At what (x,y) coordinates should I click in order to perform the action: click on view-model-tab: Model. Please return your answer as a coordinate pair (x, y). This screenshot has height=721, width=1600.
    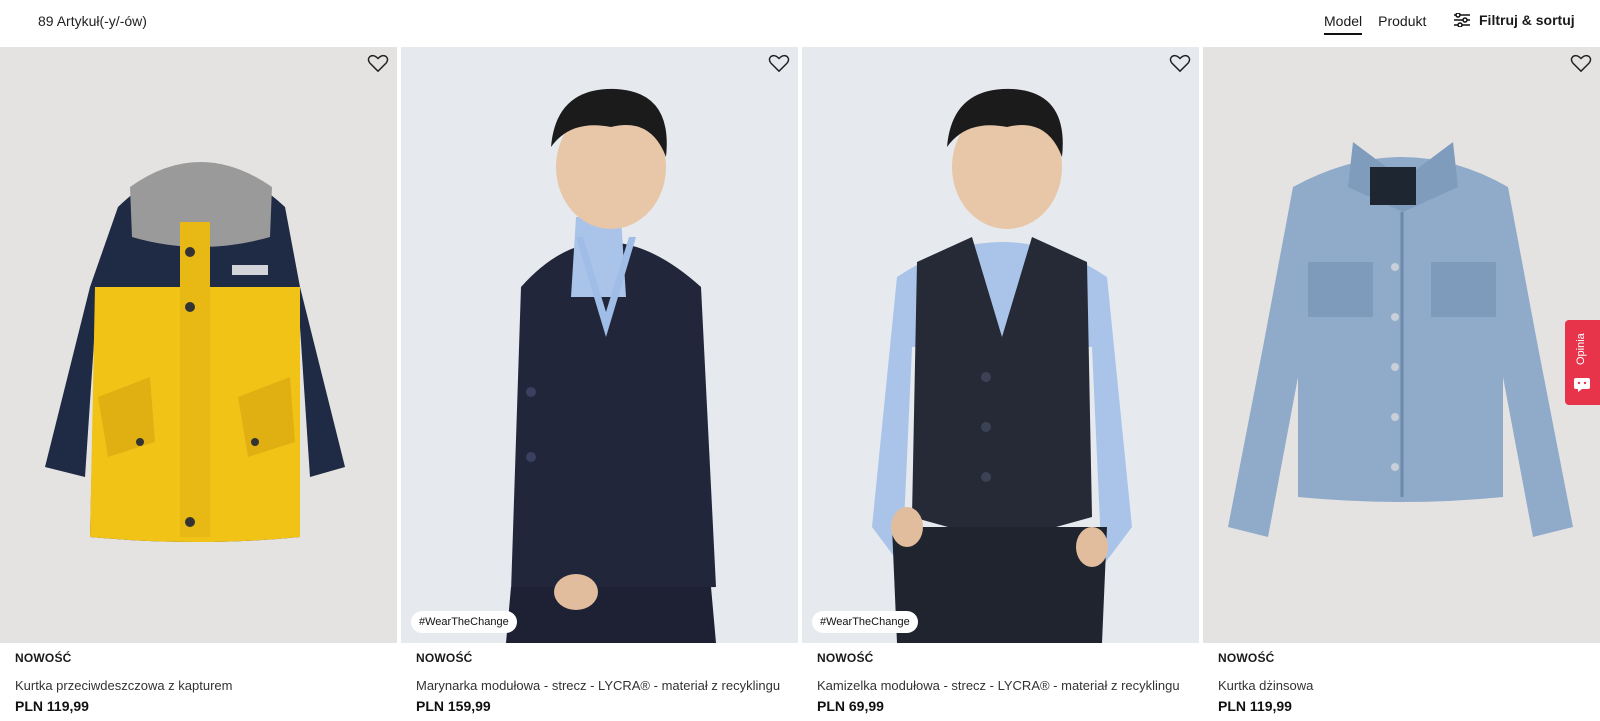
    Looking at the image, I should click on (1343, 24).